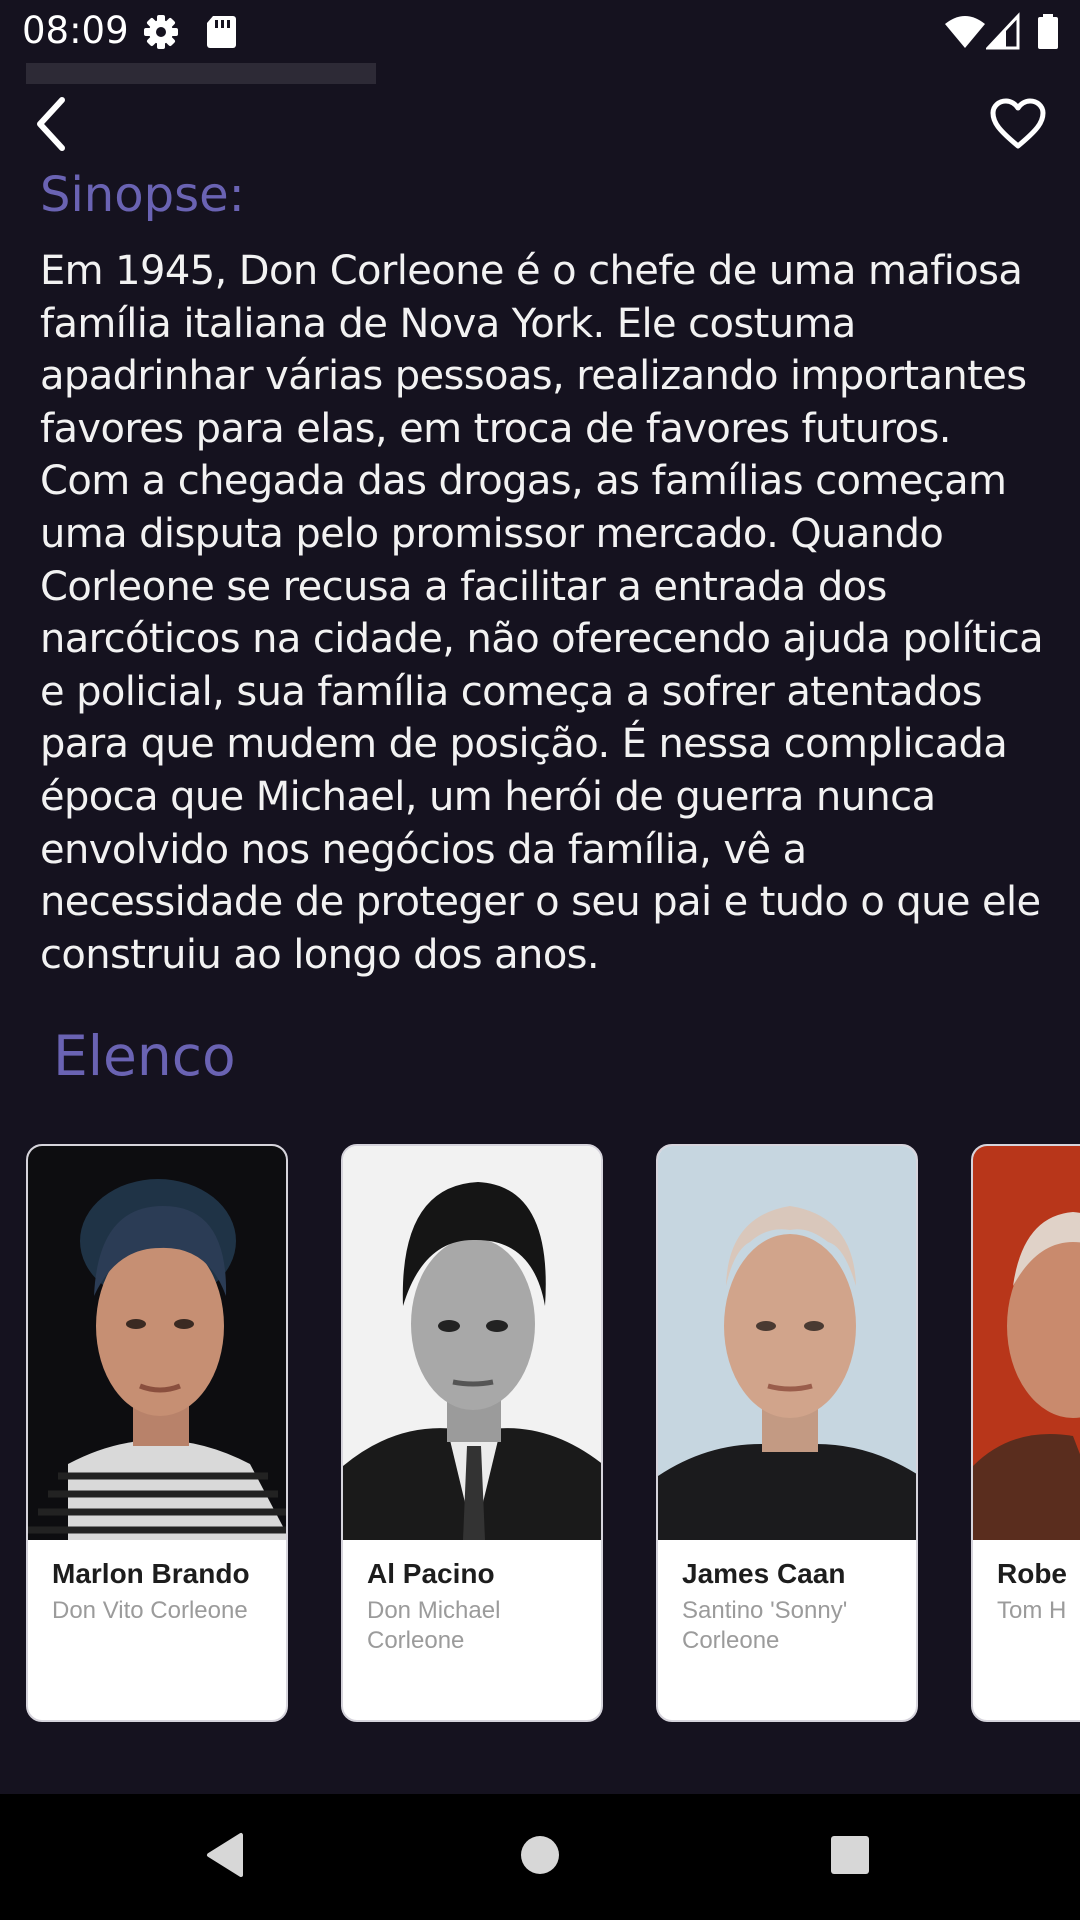 The image size is (1080, 1920). I want to click on nav-home-button, so click(540, 1857).